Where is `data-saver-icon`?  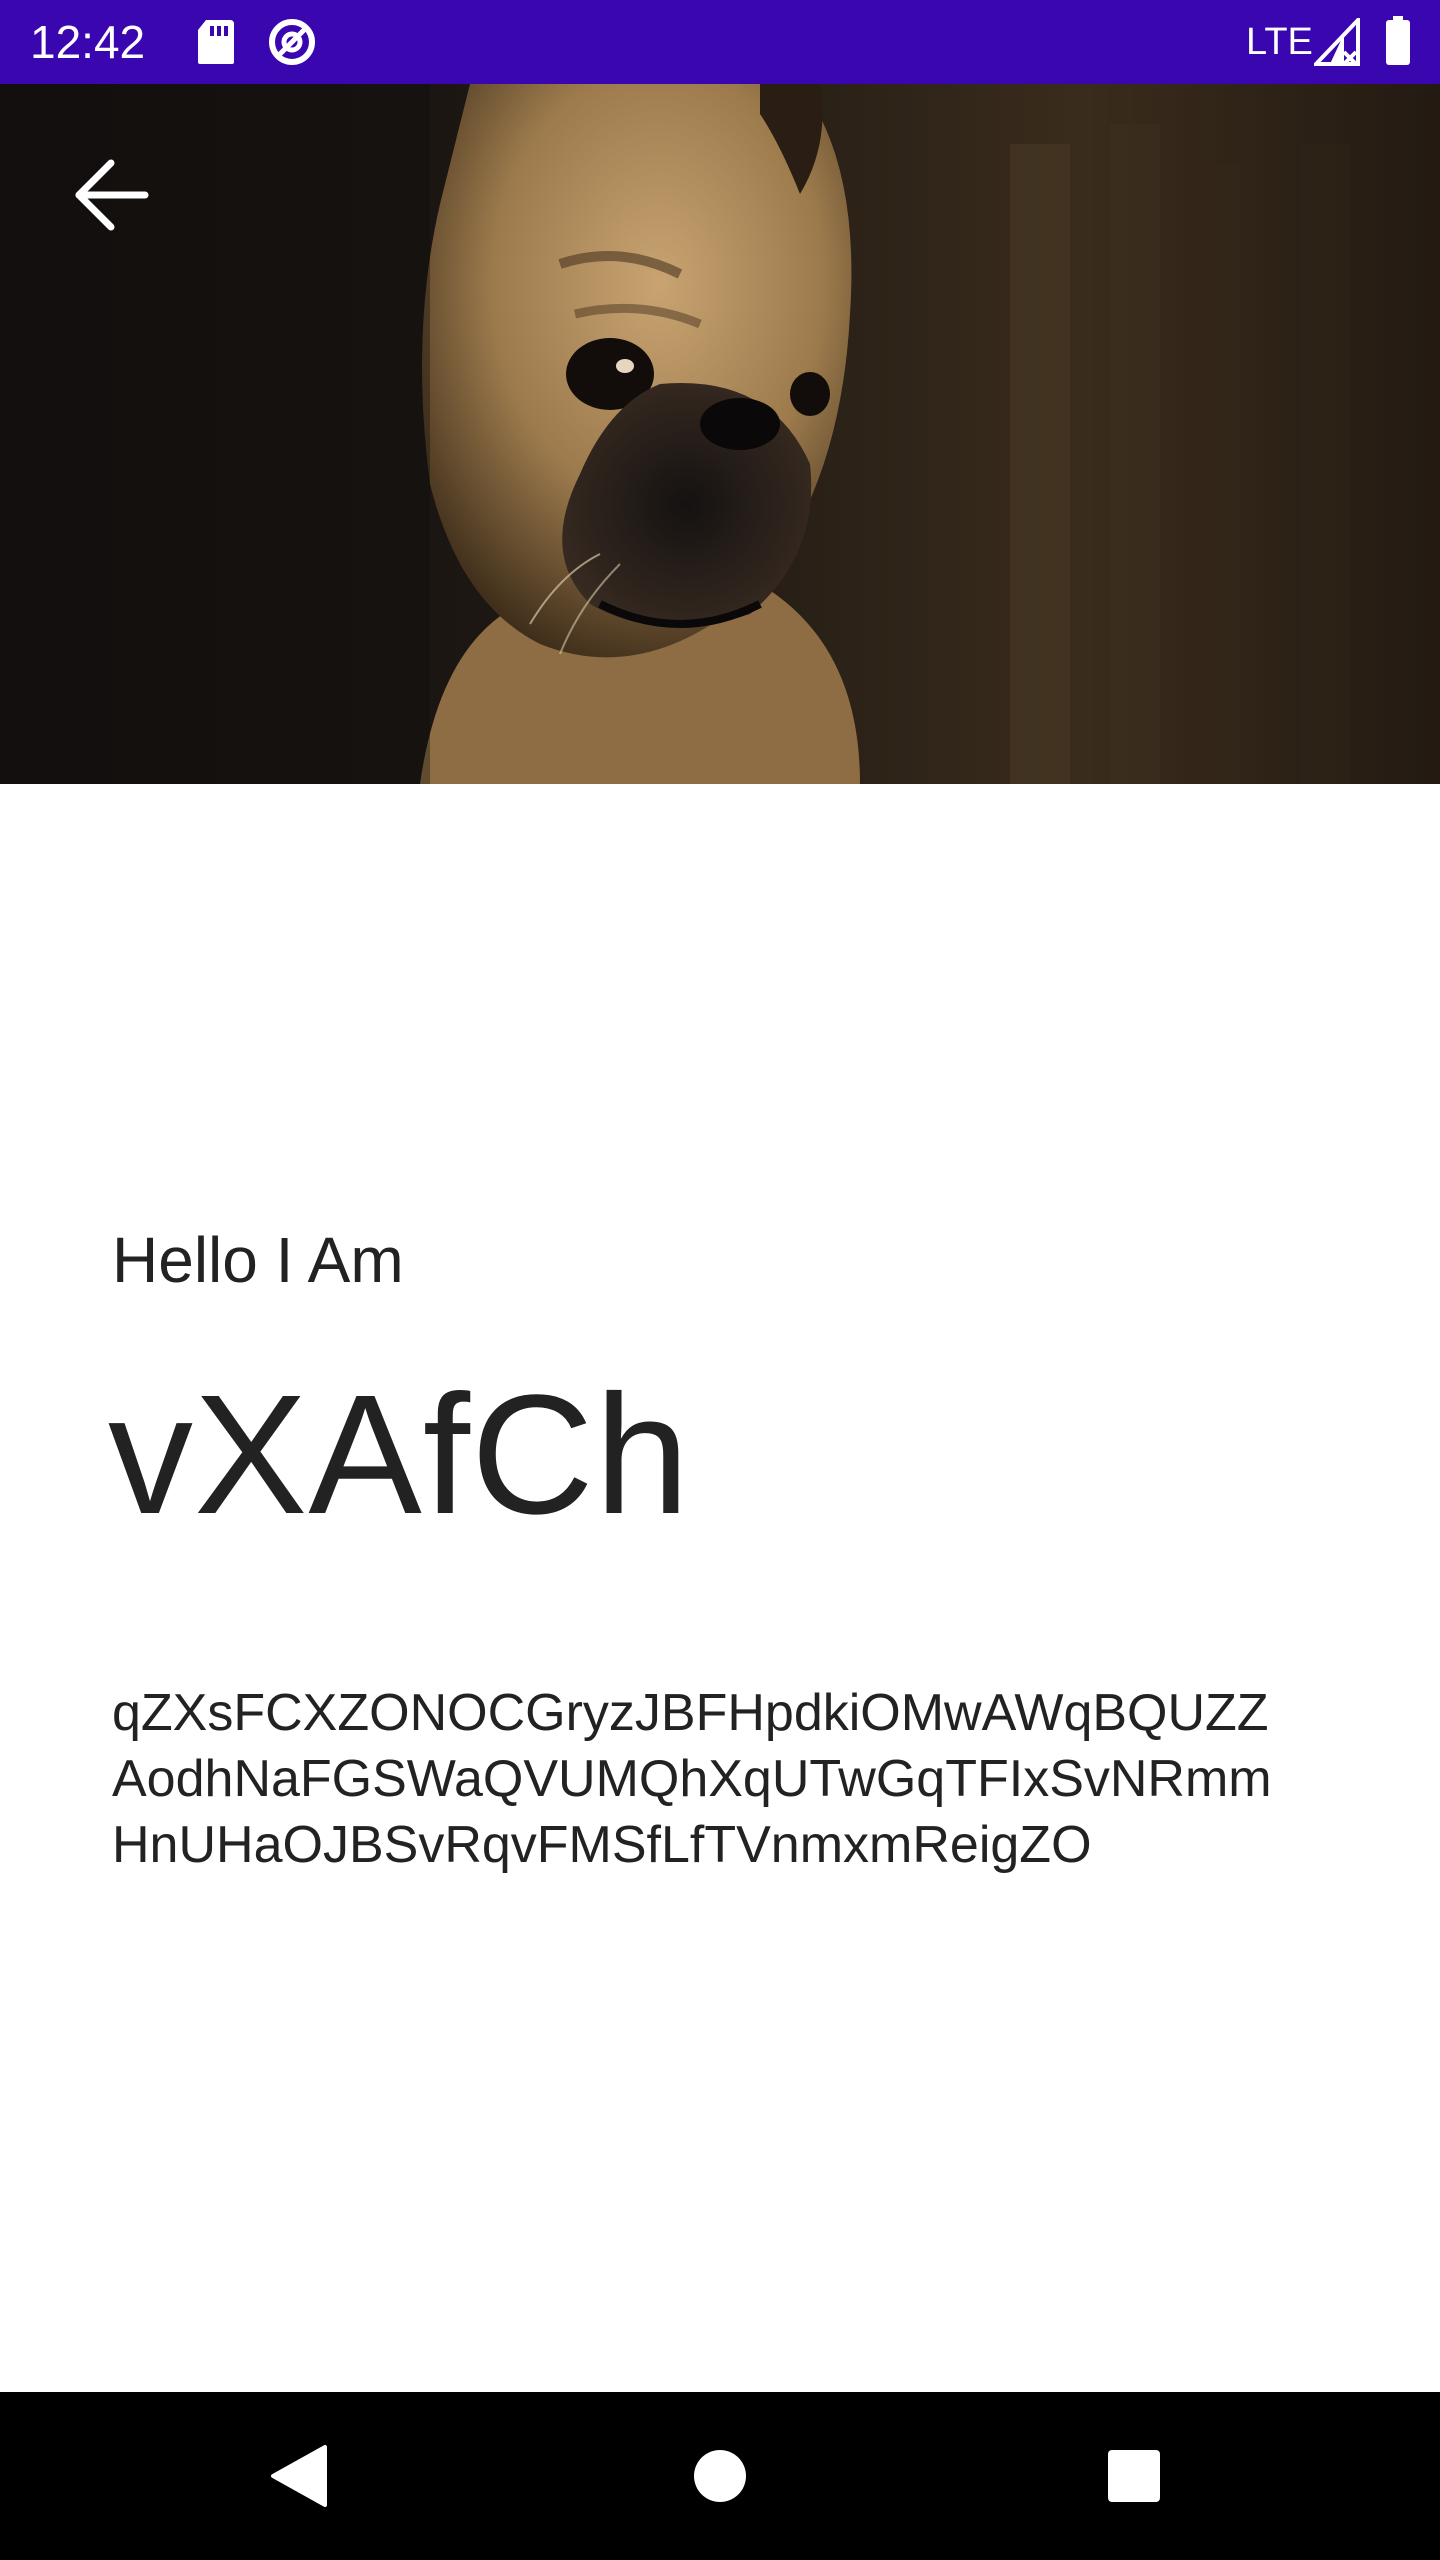 data-saver-icon is located at coordinates (292, 44).